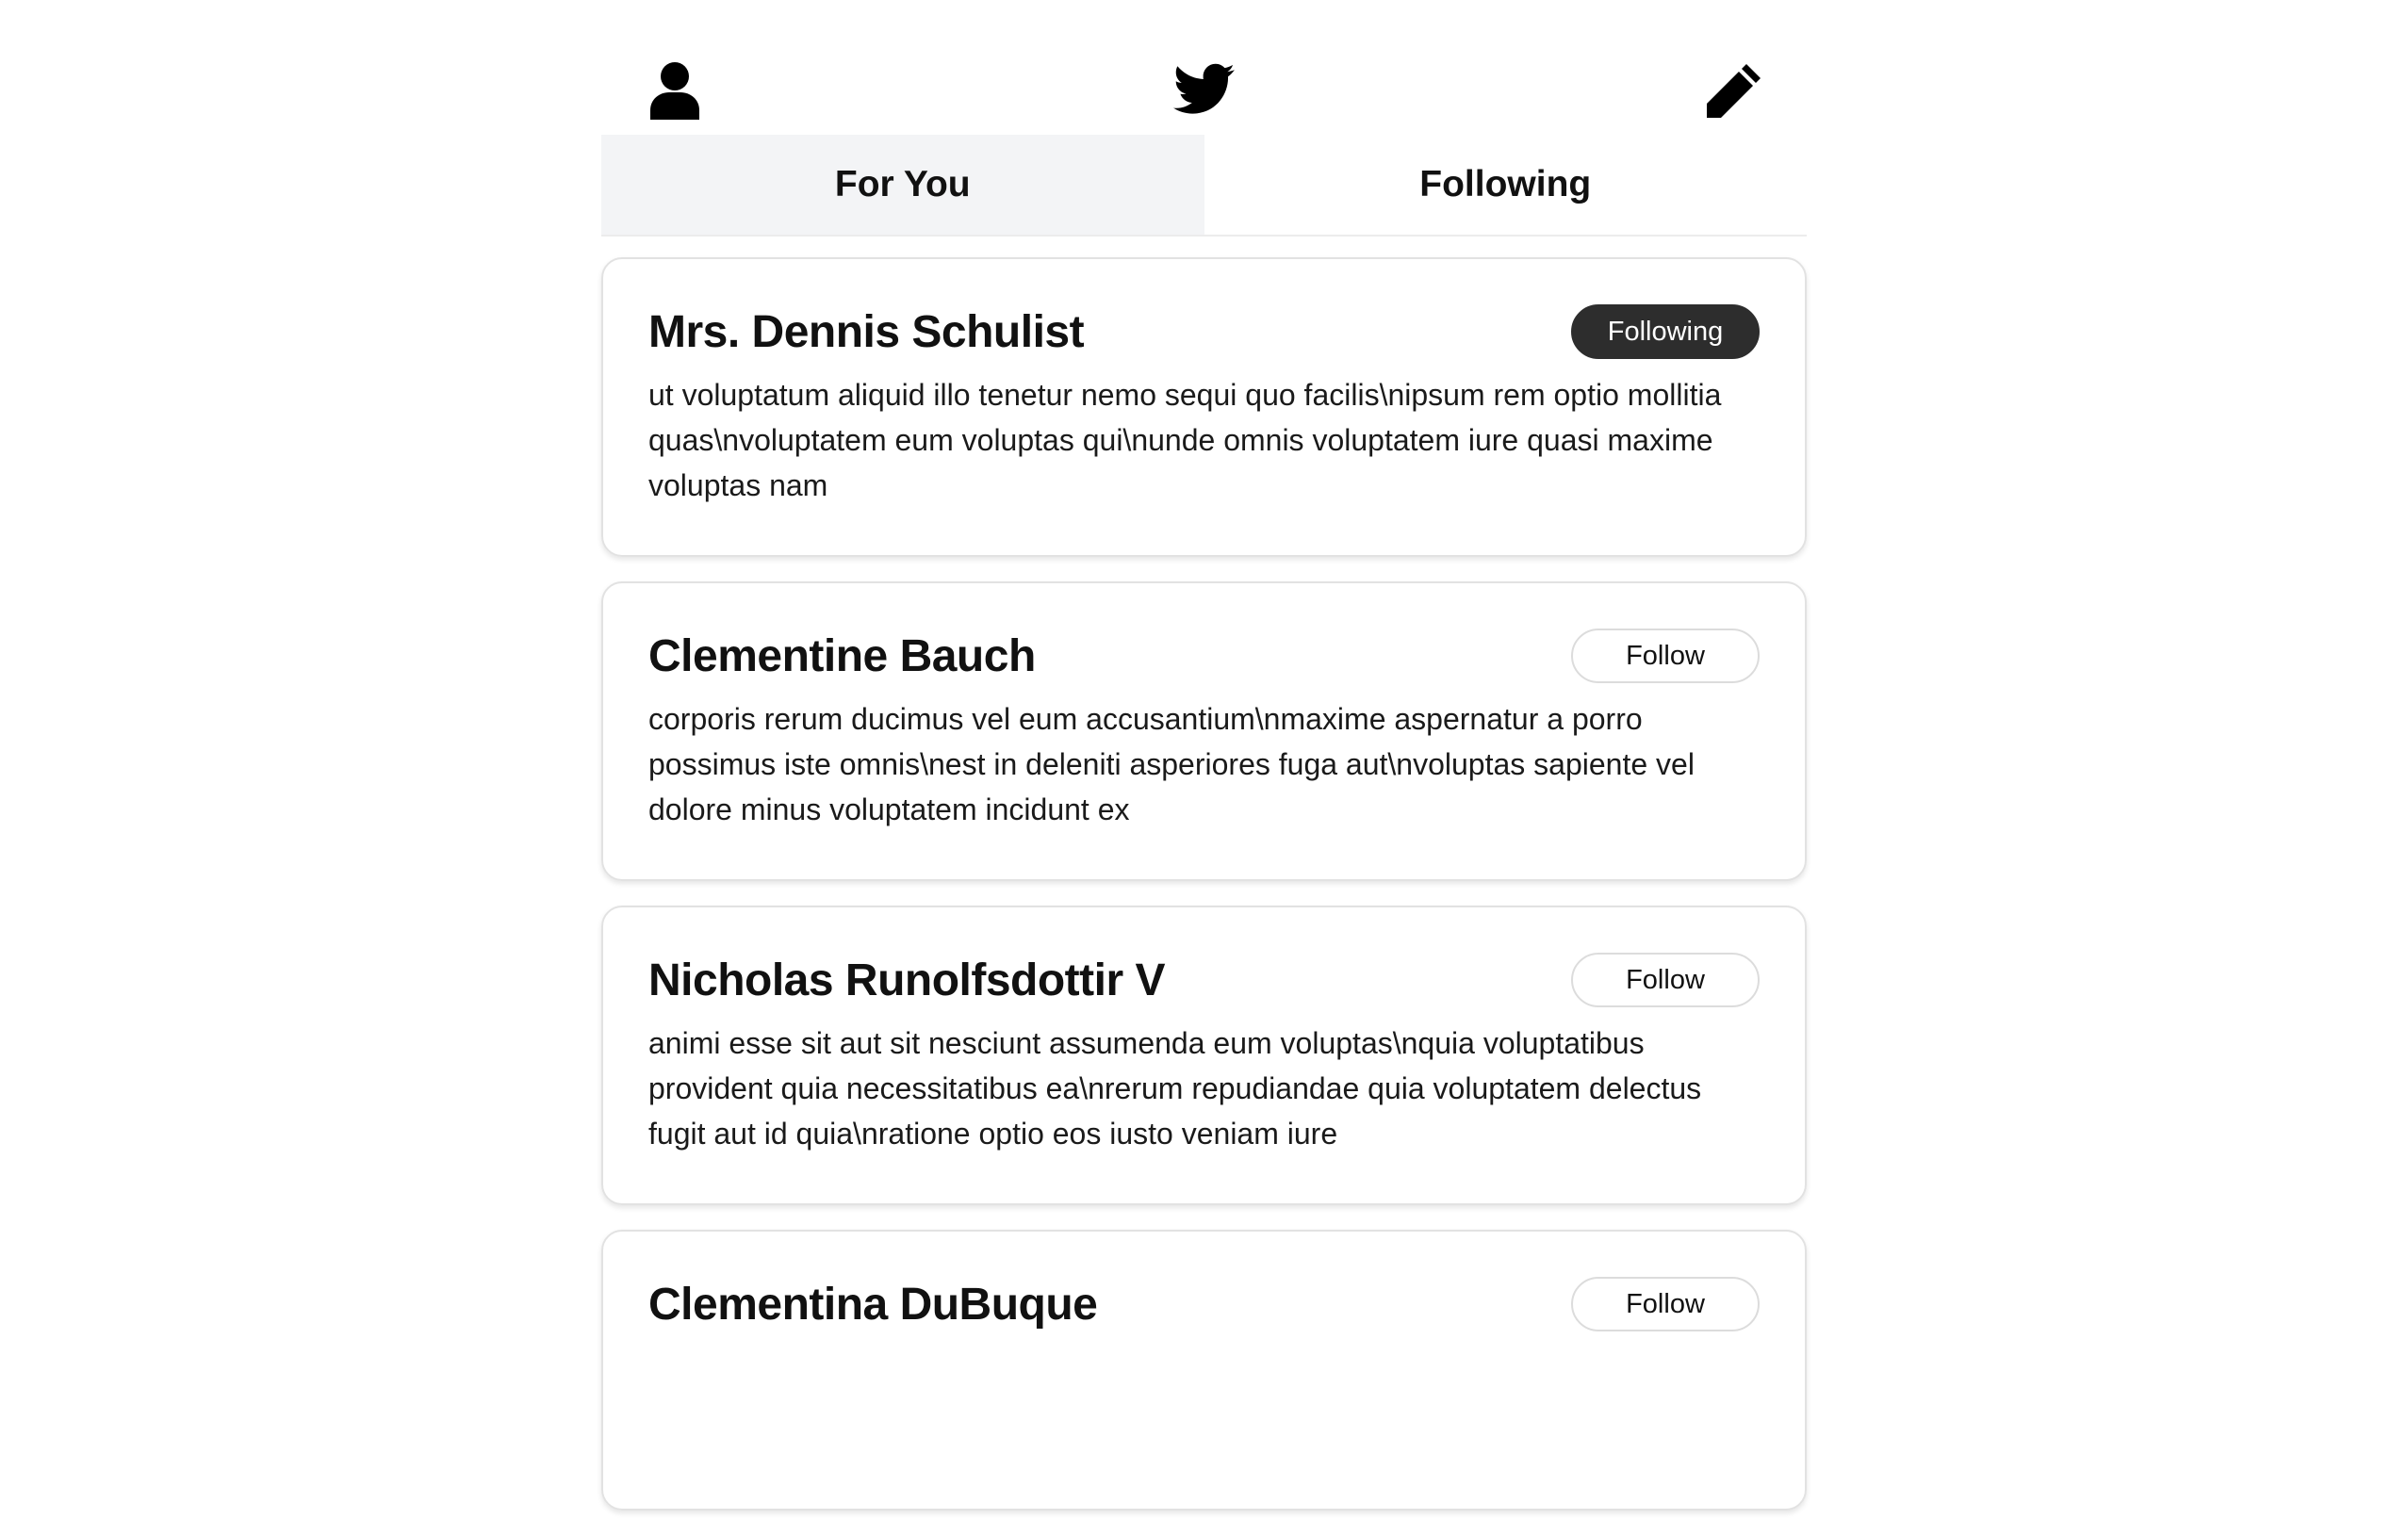 The height and width of the screenshot is (1535, 2408). I want to click on author-name: Clementina DuBuque, so click(873, 1304).